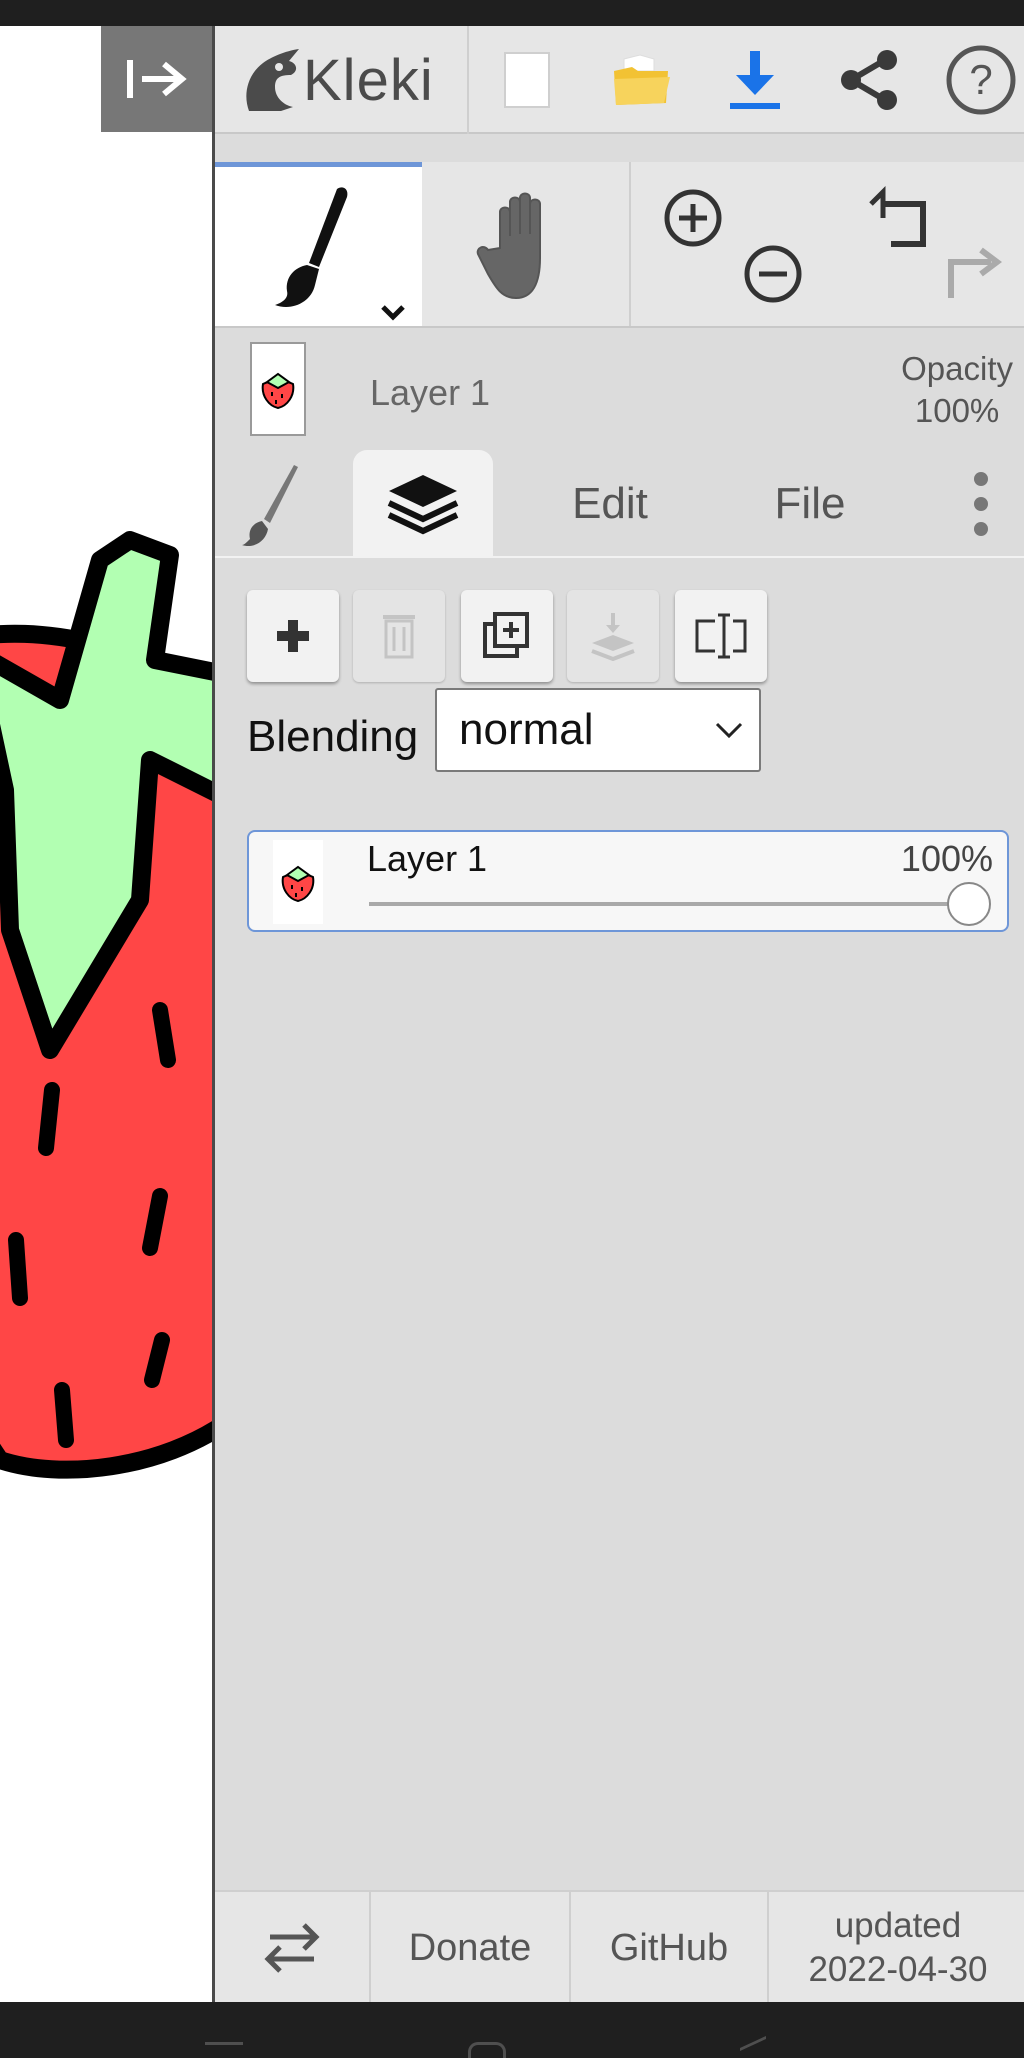 The width and height of the screenshot is (1024, 2058). I want to click on top-toolbar: Kleki ?, so click(619, 80).